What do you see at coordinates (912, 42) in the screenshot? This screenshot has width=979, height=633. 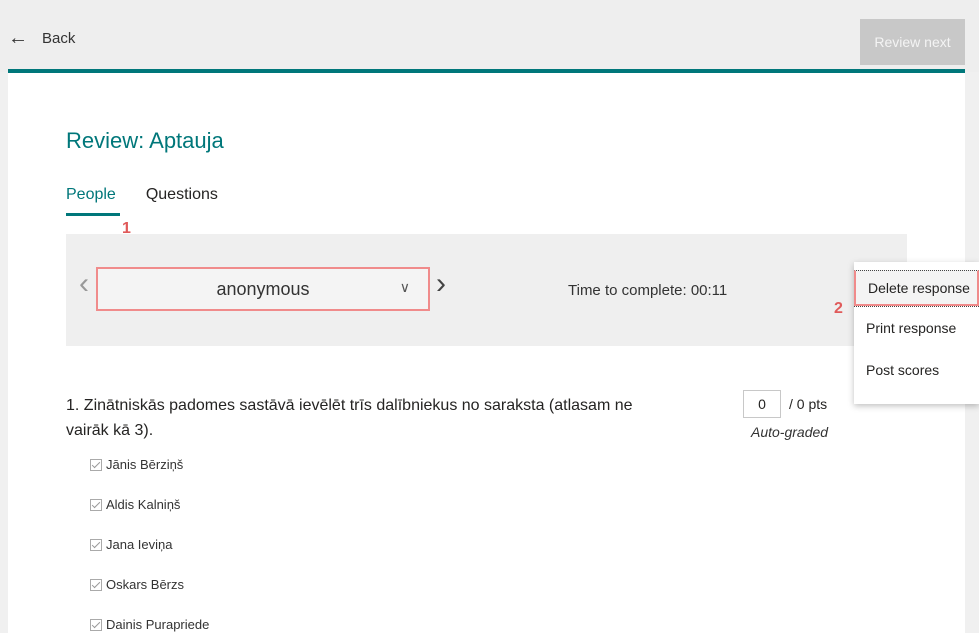 I see `review-next-button: Review next` at bounding box center [912, 42].